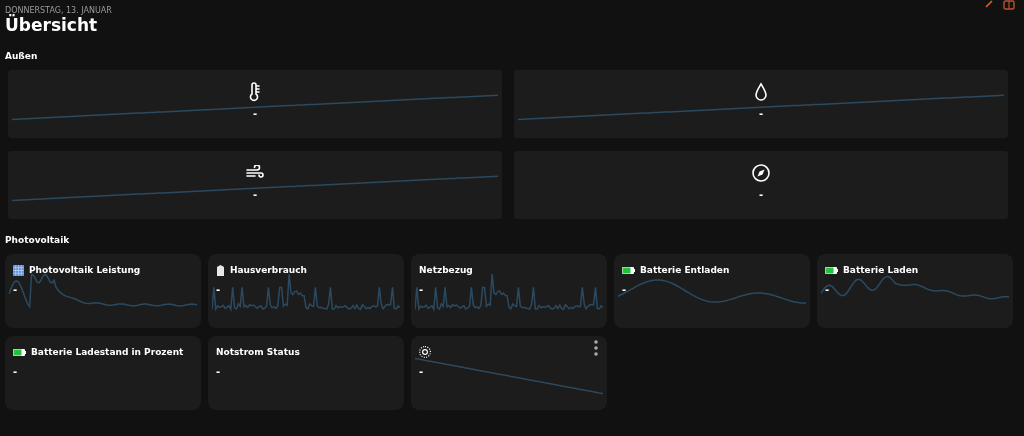  I want to click on solar-panel-icon, so click(18, 270).